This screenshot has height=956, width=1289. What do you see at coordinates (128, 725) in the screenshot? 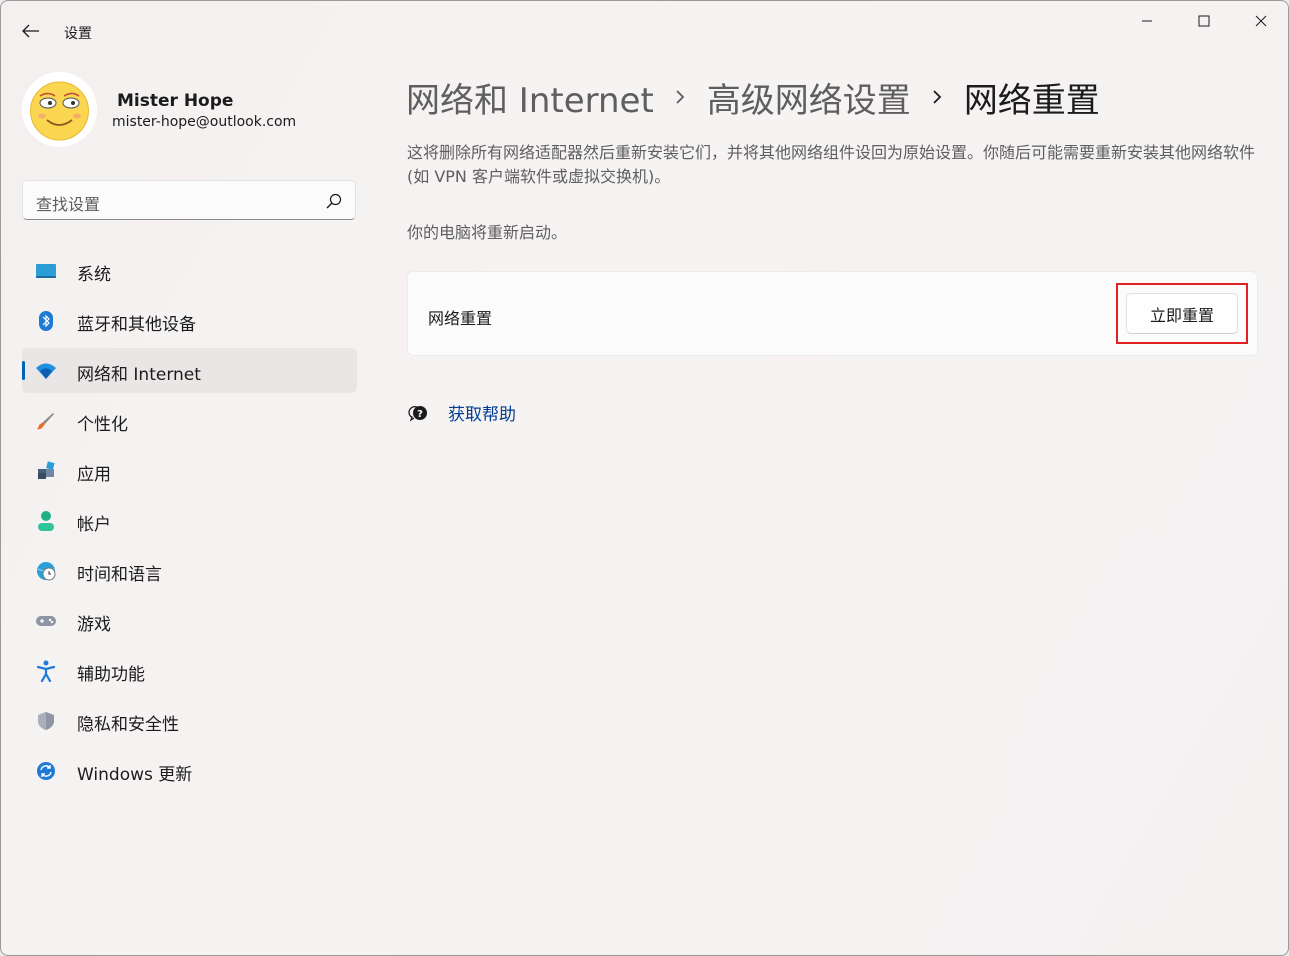
I see `sidebar-item-label: 隐私和安全性` at bounding box center [128, 725].